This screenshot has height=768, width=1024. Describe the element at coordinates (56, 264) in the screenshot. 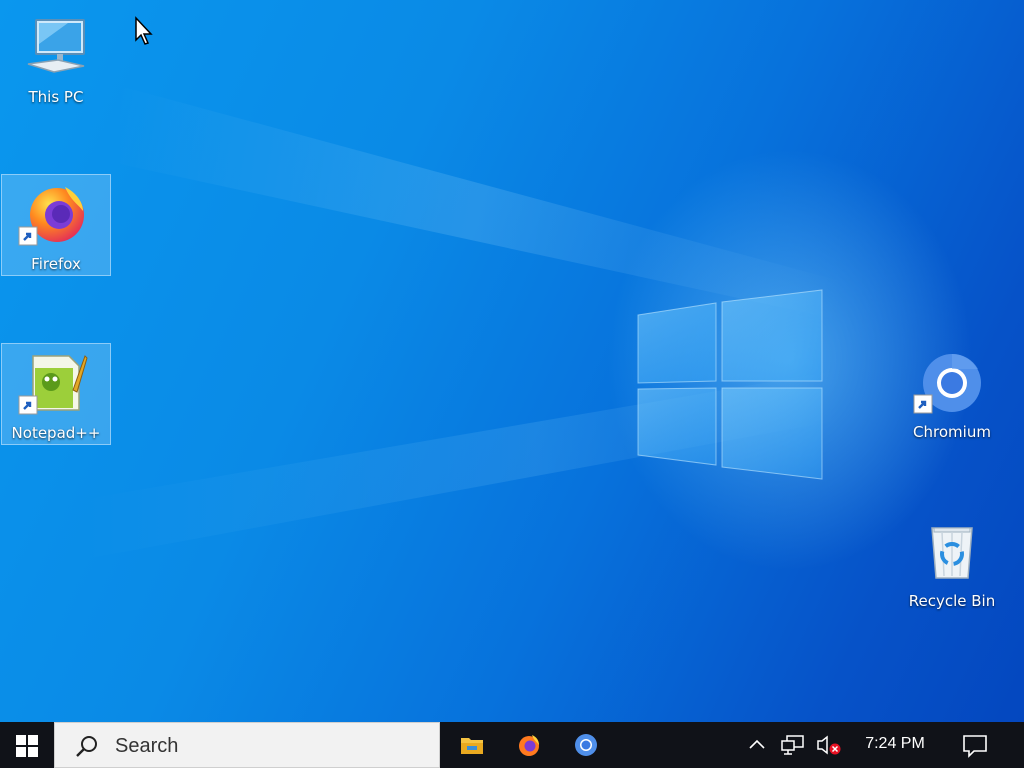

I see `desktop-icon-label: Firefox` at that location.